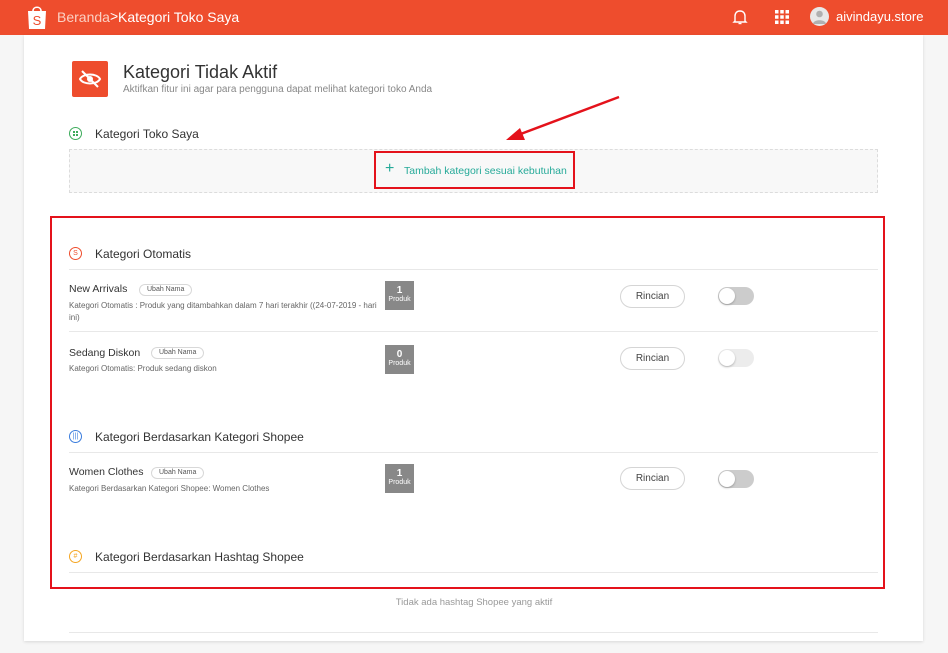 The width and height of the screenshot is (948, 653). I want to click on product-count-thumb: 0 Produk, so click(399, 359).